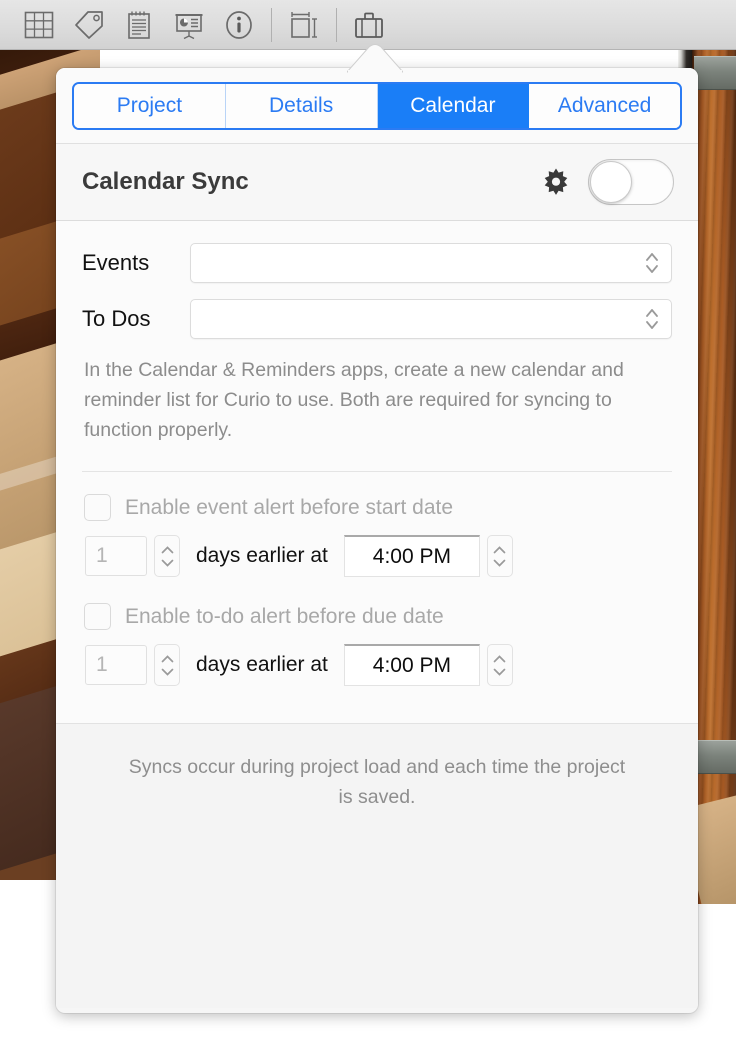 This screenshot has width=736, height=1050. I want to click on event-alert-time-value: 4:00 PM, so click(412, 556).